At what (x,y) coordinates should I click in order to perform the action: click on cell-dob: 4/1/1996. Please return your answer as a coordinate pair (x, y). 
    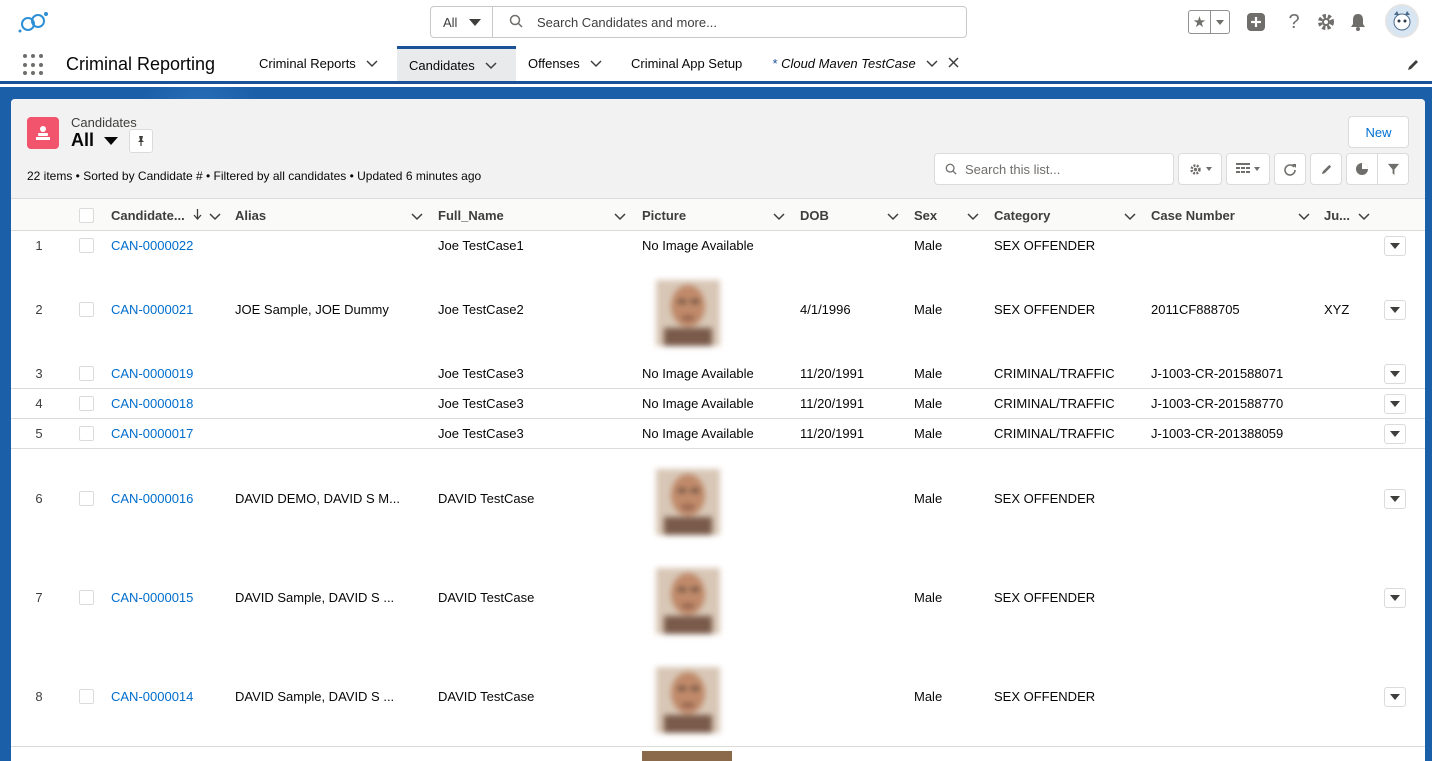
    Looking at the image, I should click on (825, 309).